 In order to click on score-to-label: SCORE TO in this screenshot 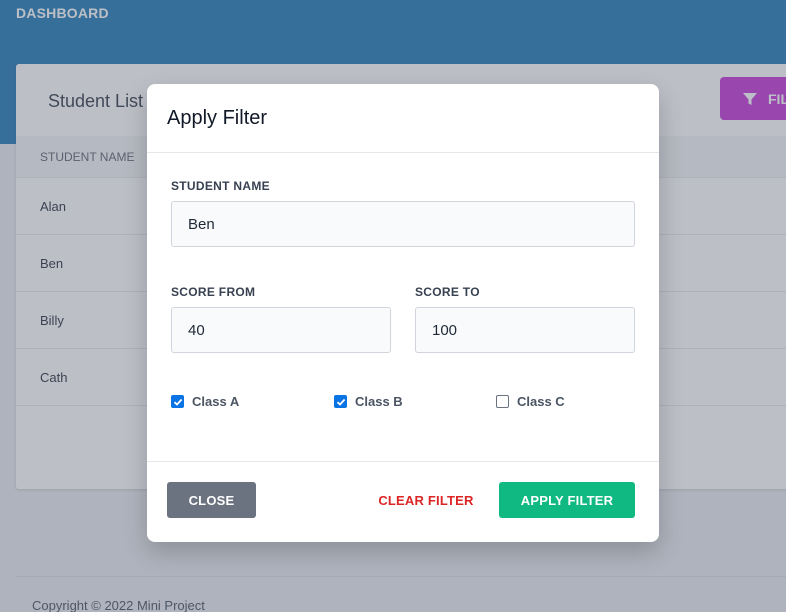, I will do `click(447, 292)`.